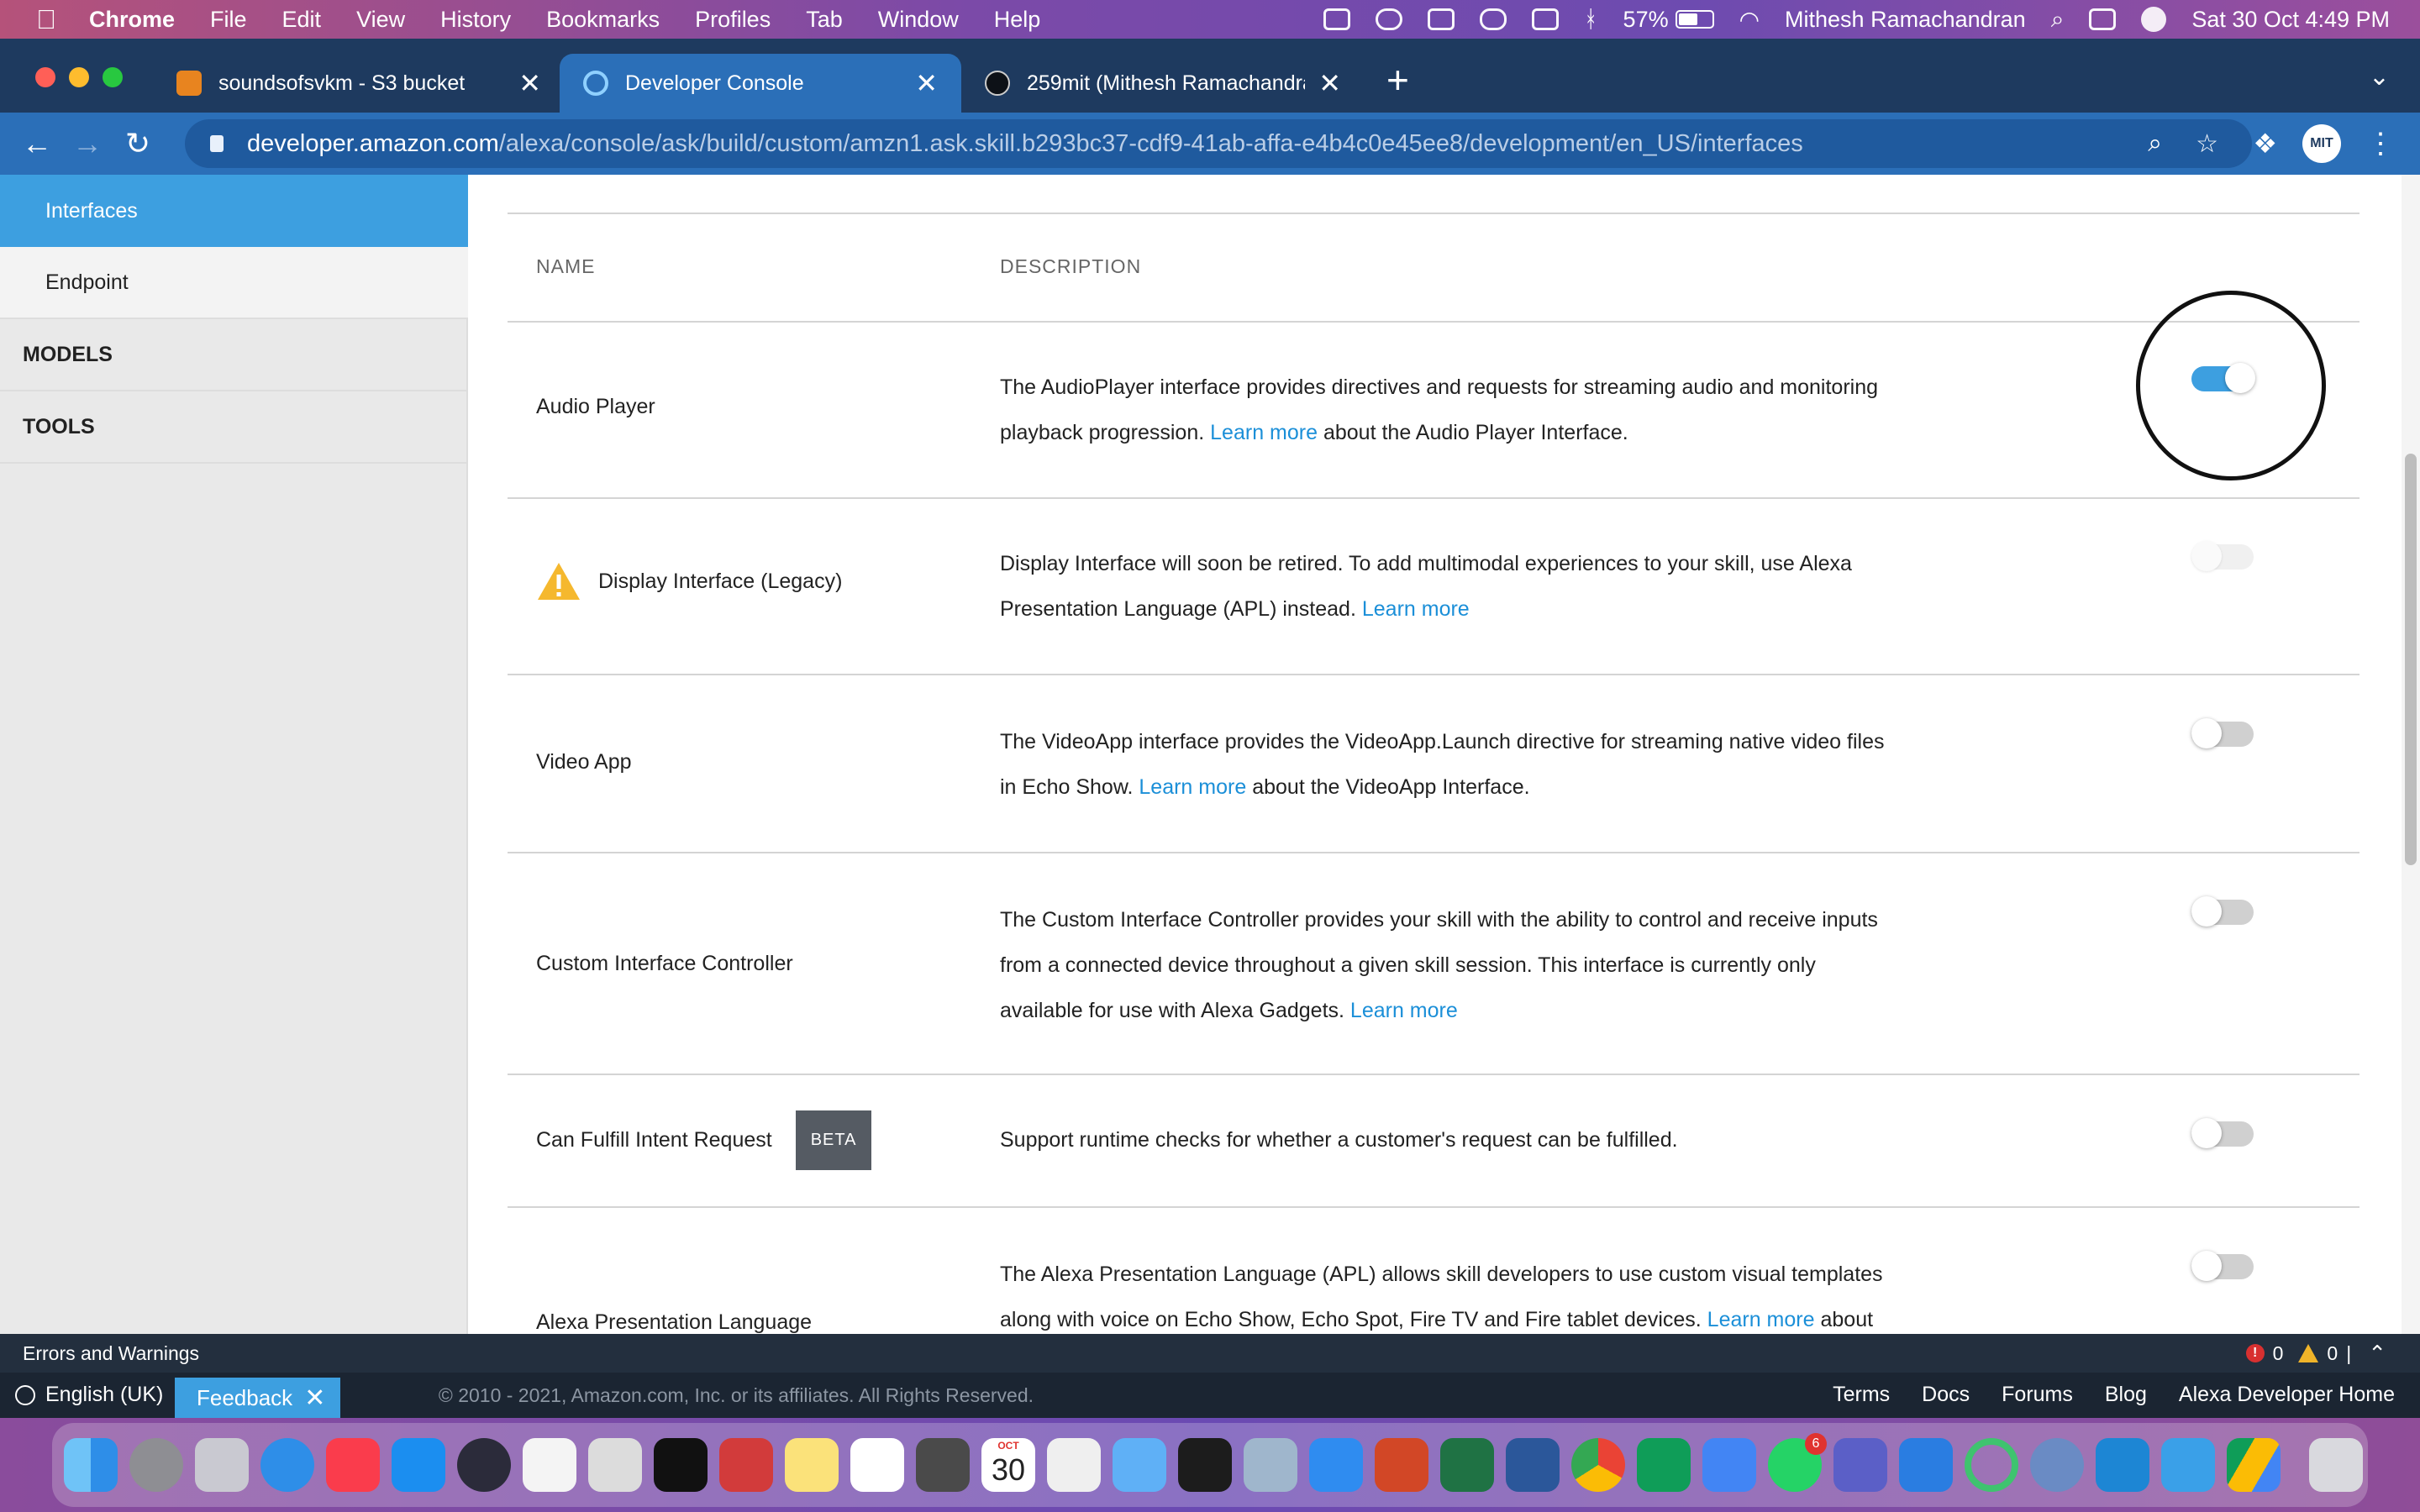  I want to click on menu-tab: Tab, so click(825, 20).